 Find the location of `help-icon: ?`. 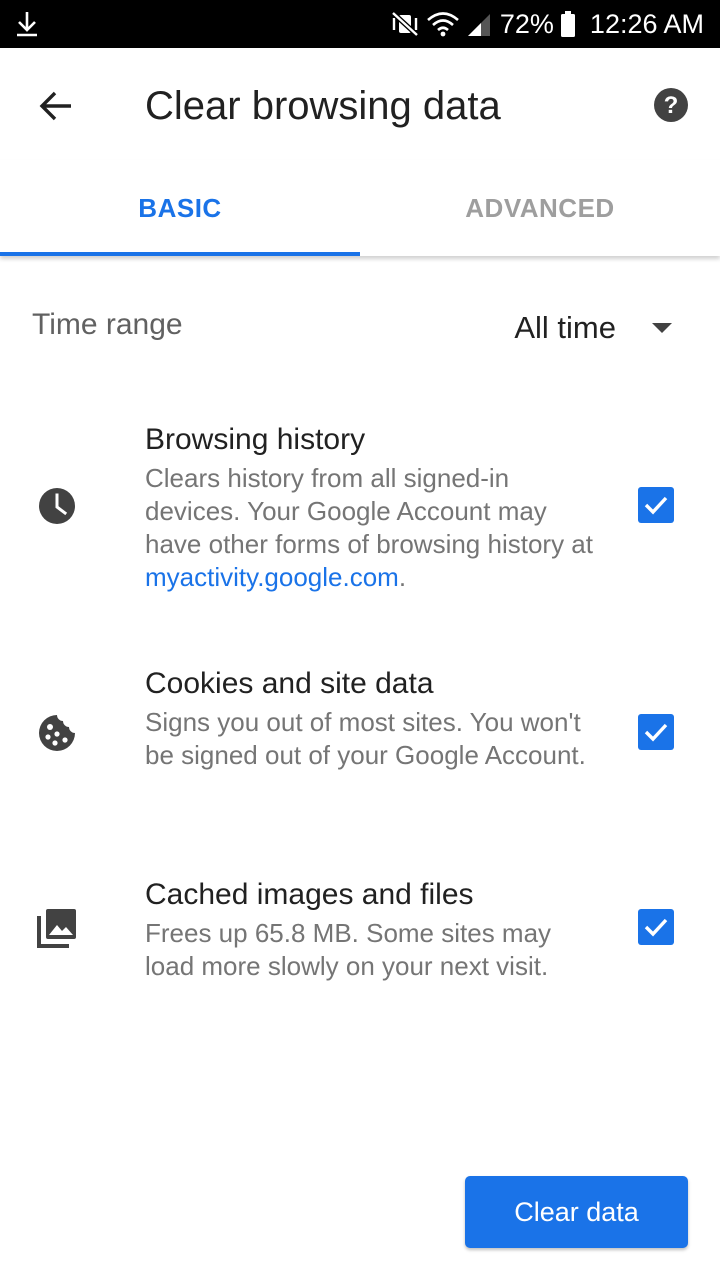

help-icon: ? is located at coordinates (671, 105).